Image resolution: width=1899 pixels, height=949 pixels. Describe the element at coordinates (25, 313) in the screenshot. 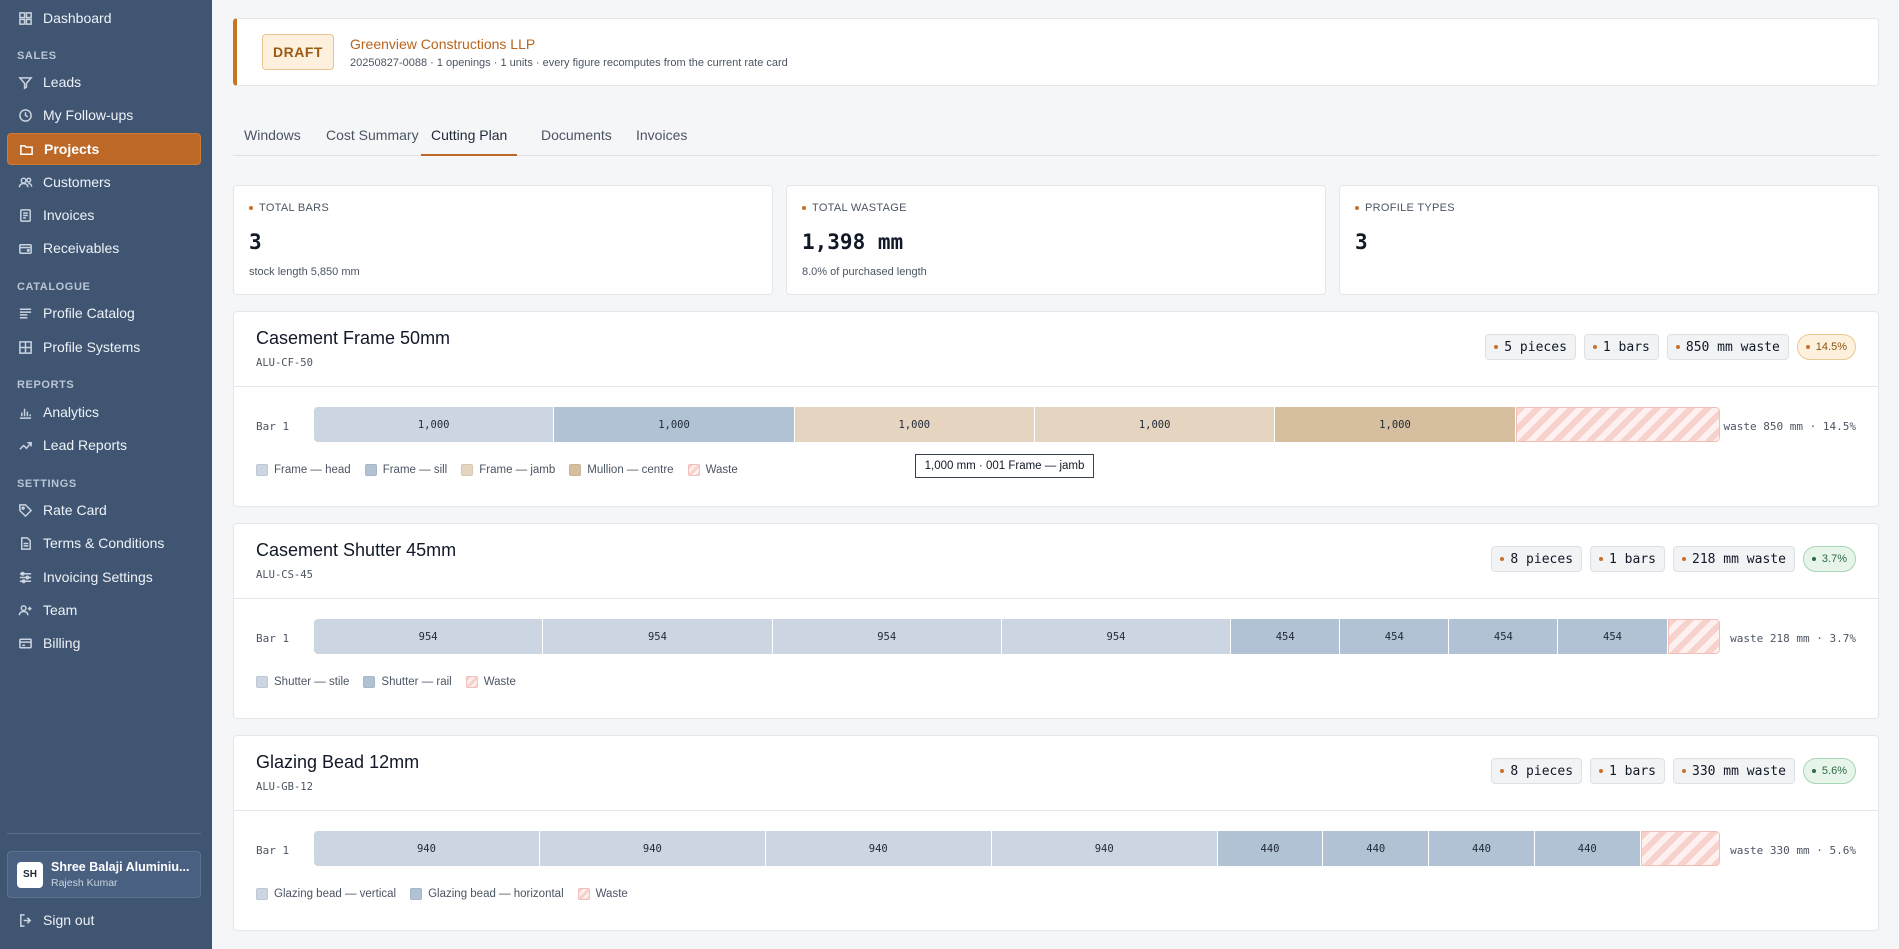

I see `list-icon` at that location.